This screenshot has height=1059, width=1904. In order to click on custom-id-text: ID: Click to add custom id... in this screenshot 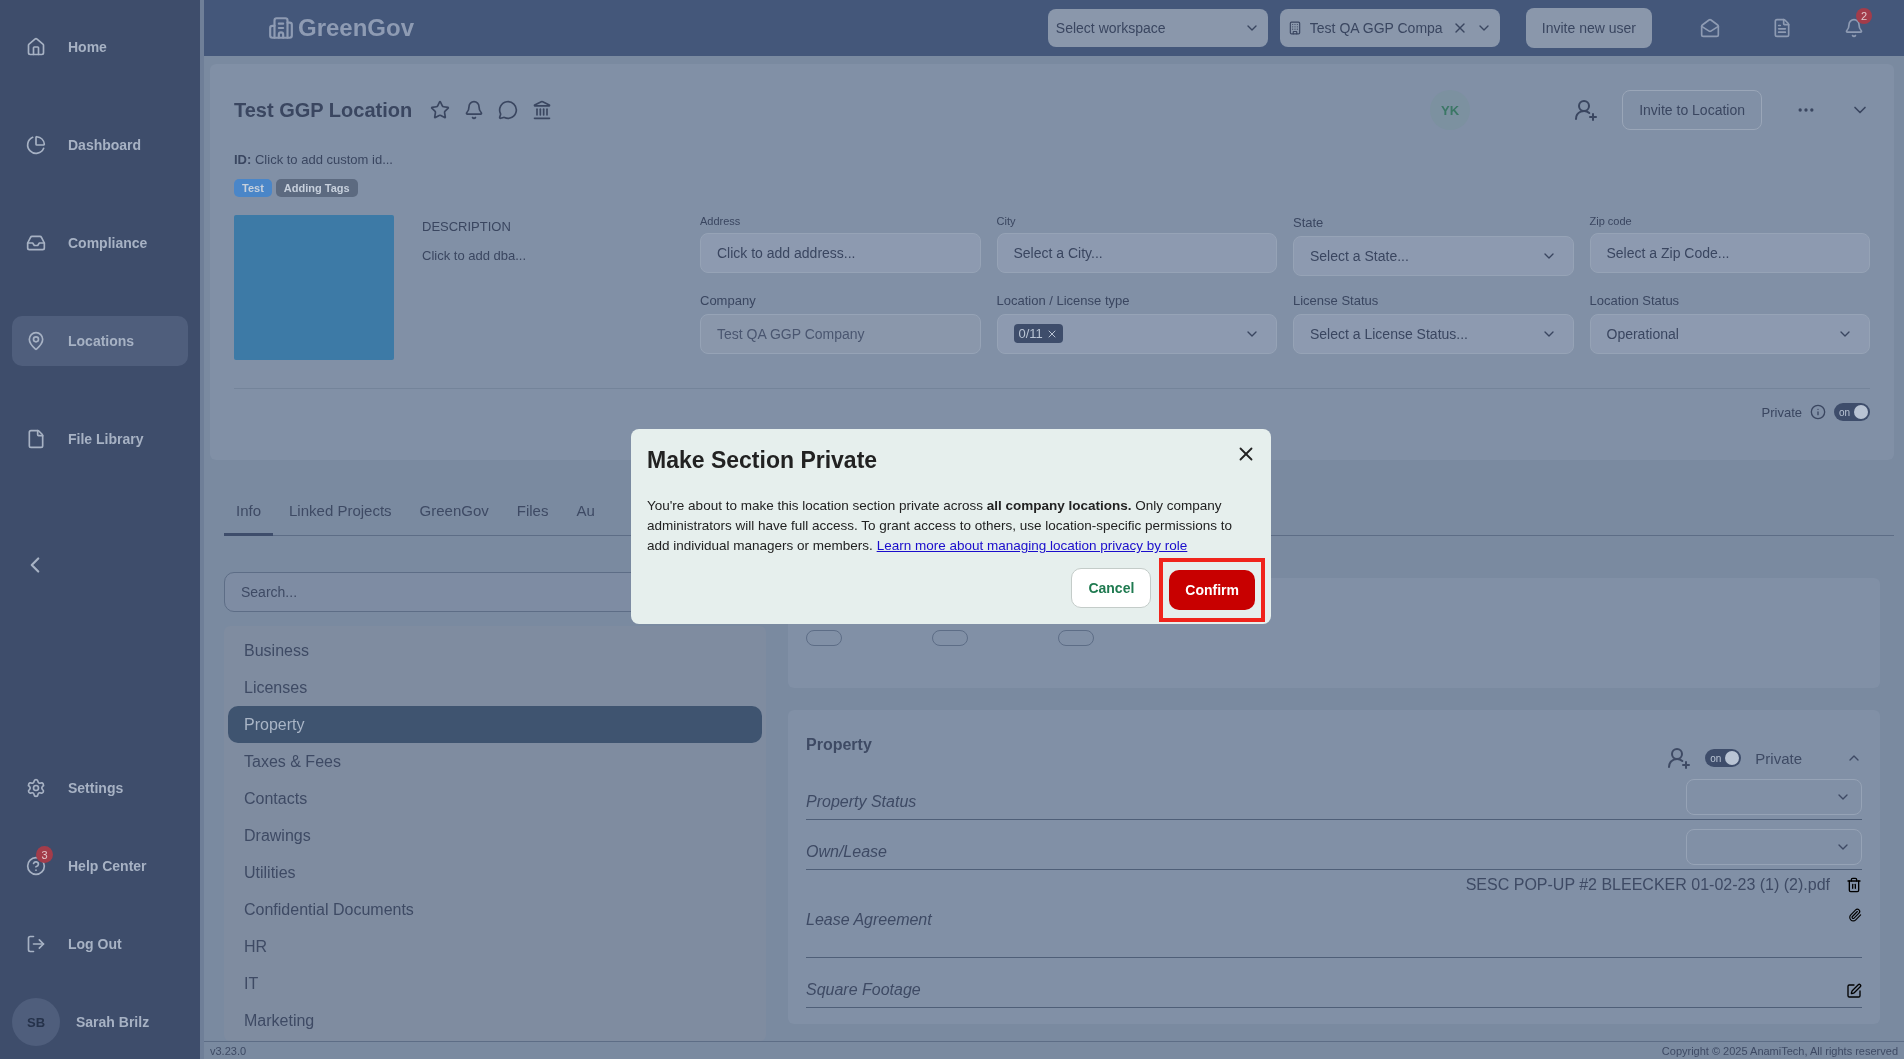, I will do `click(1052, 159)`.